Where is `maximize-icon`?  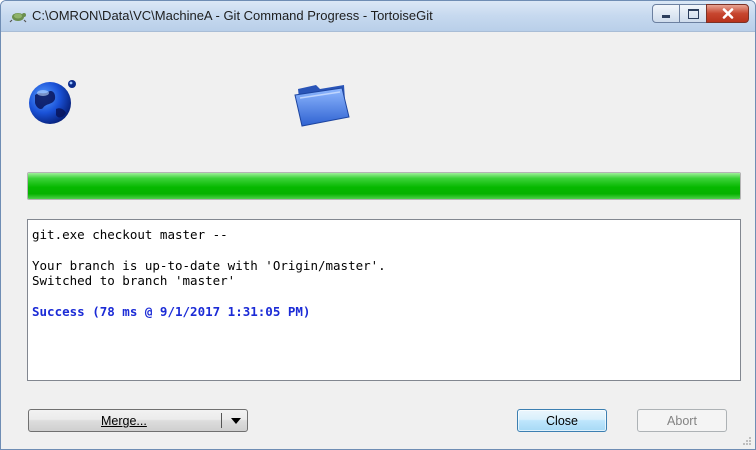 maximize-icon is located at coordinates (693, 13).